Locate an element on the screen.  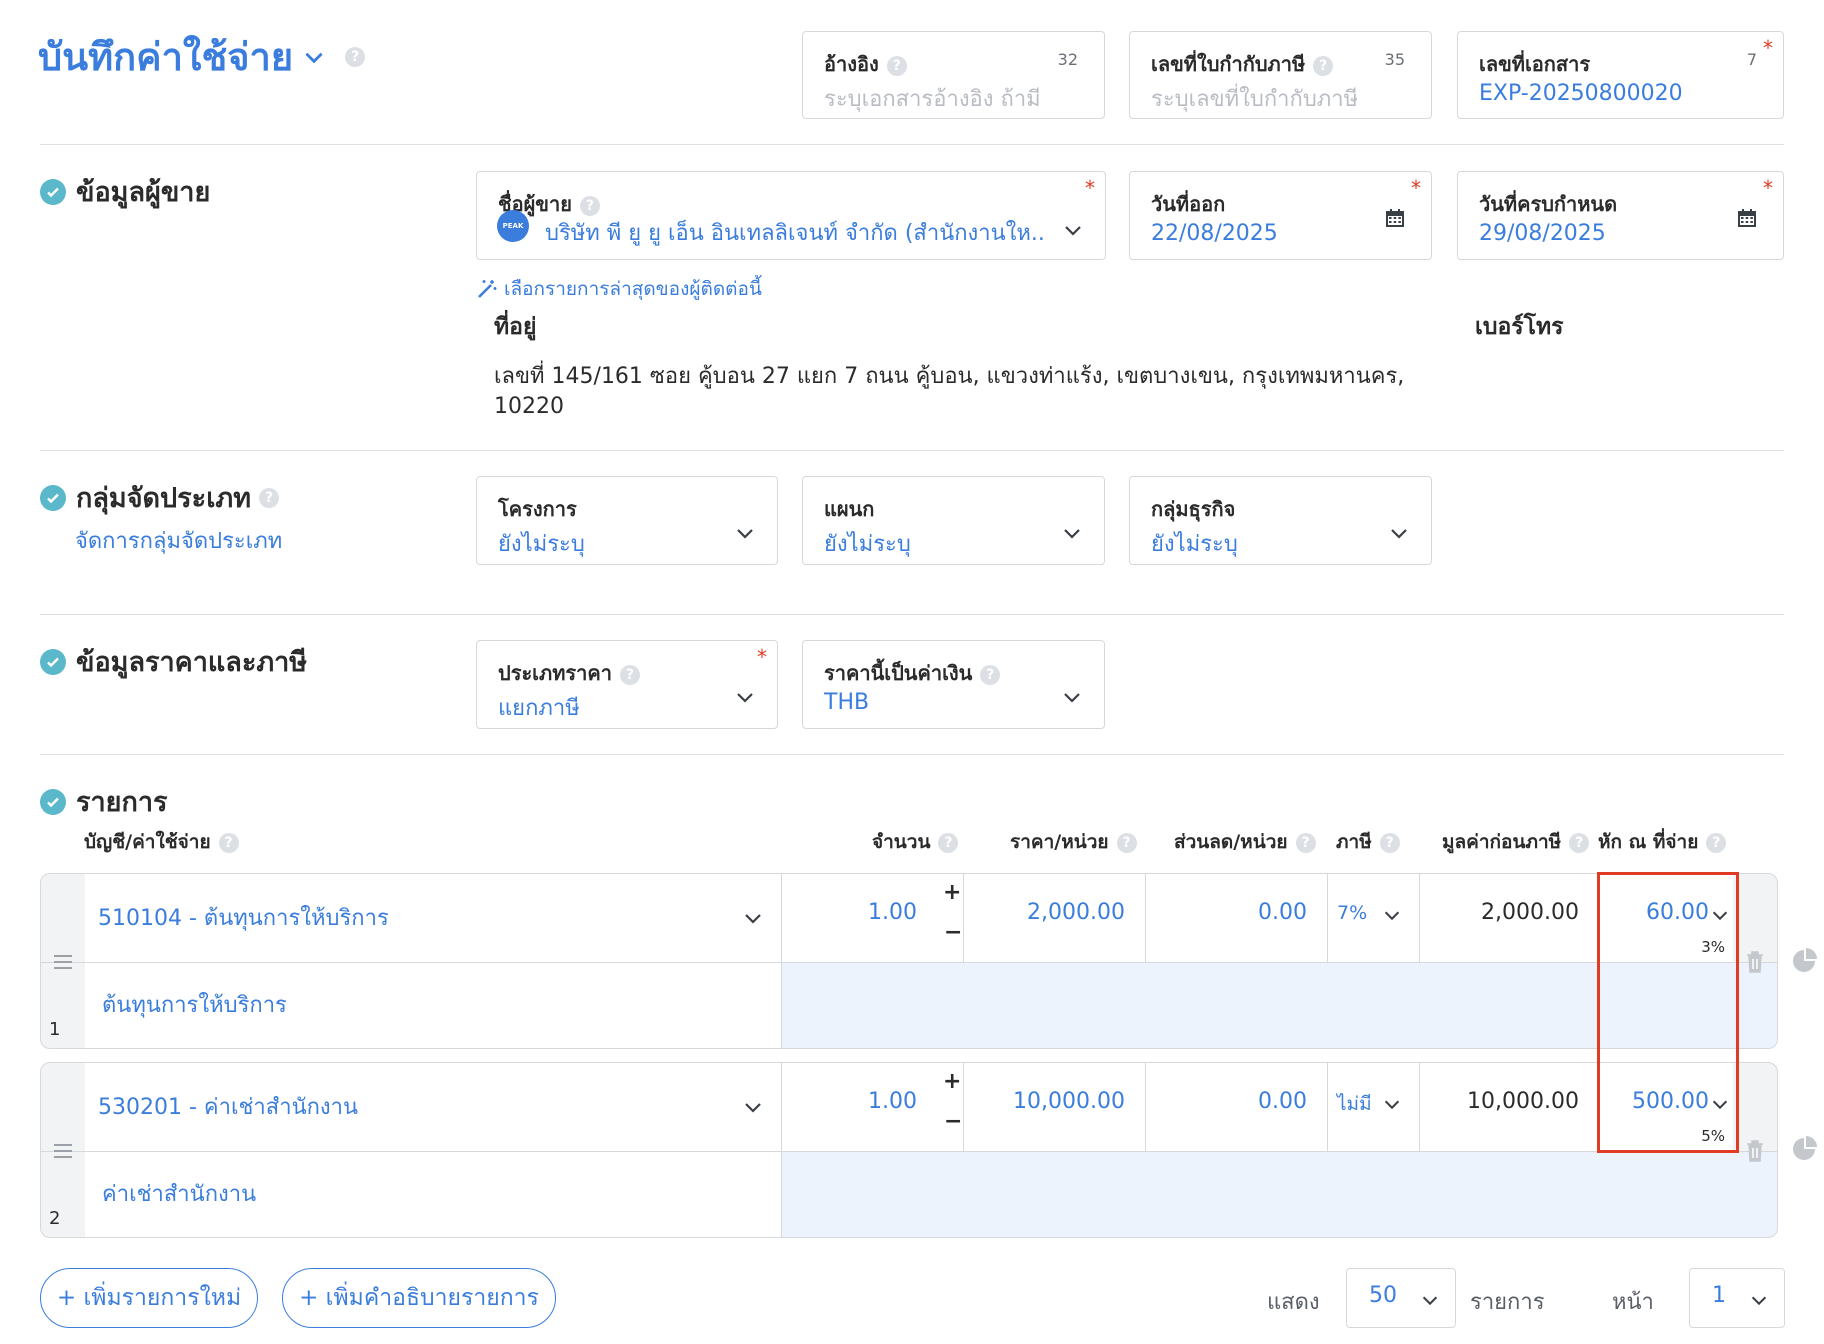
show-label: แสดง is located at coordinates (1293, 1302).